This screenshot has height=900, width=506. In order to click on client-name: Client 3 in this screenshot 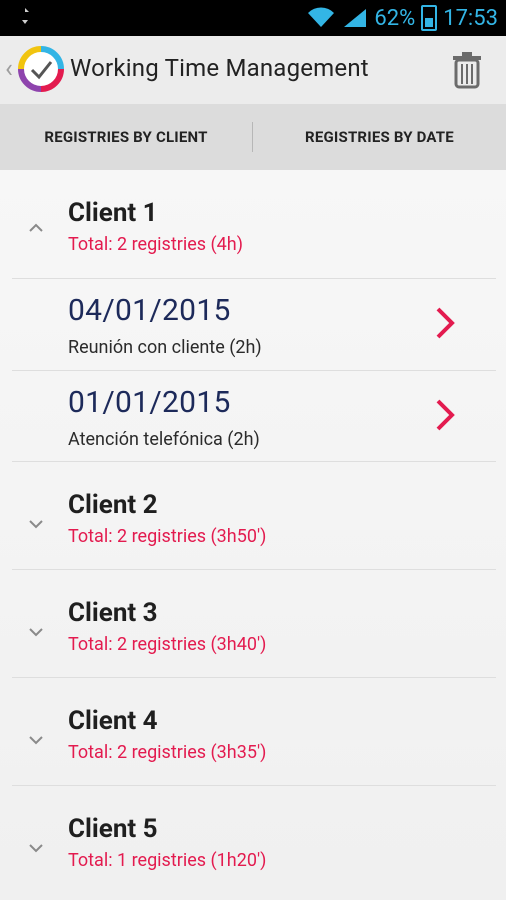, I will do `click(113, 613)`.